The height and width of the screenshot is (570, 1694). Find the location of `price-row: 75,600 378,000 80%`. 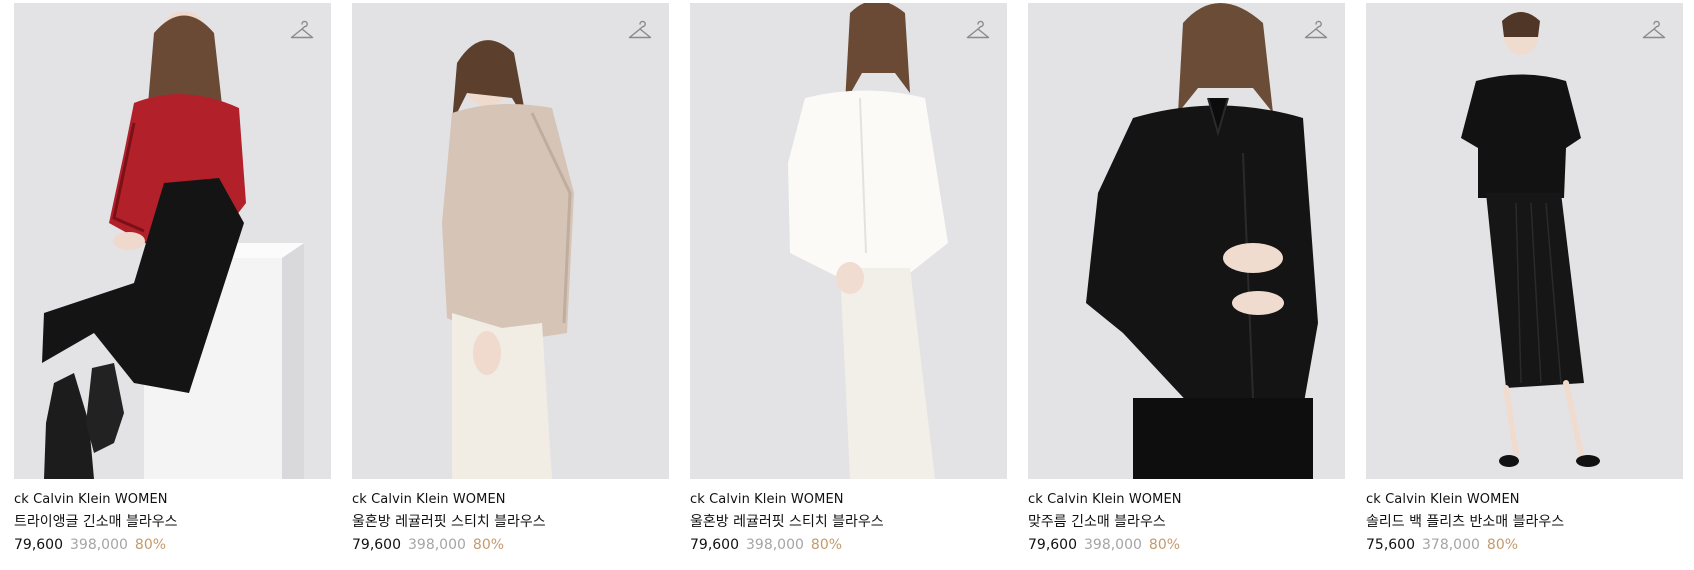

price-row: 75,600 378,000 80% is located at coordinates (1524, 545).